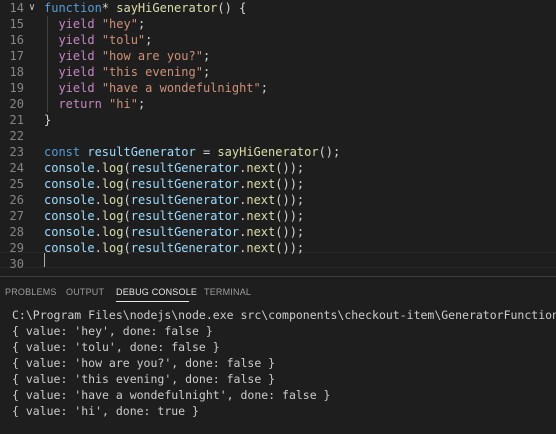 This screenshot has height=434, width=556. What do you see at coordinates (278, 120) in the screenshot?
I see `code-line: 21}` at bounding box center [278, 120].